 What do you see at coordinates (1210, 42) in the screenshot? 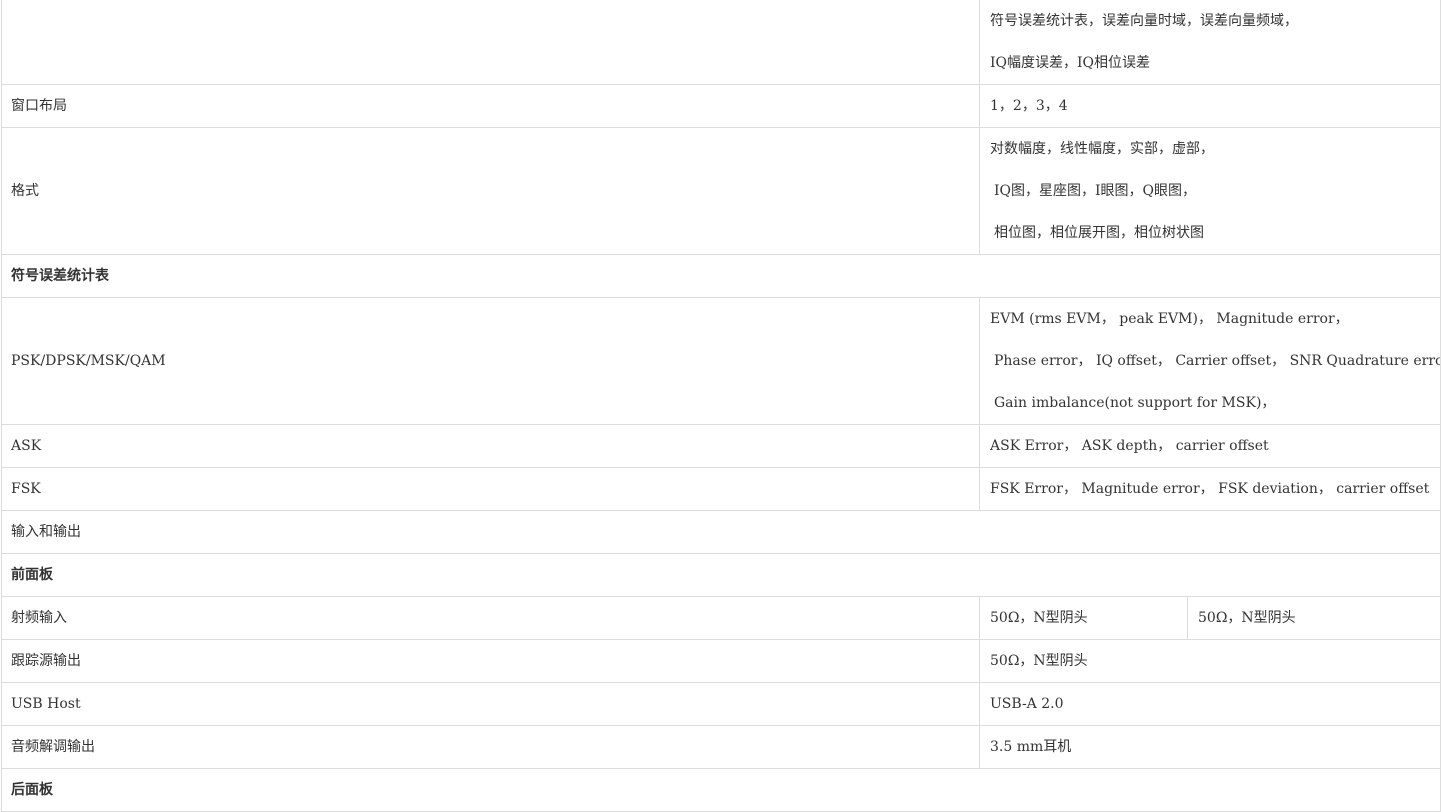
I see `row-value: 符号误差统计表，误差向量时域，误差向量频域， IQ幅度误差，IQ相位误差` at bounding box center [1210, 42].